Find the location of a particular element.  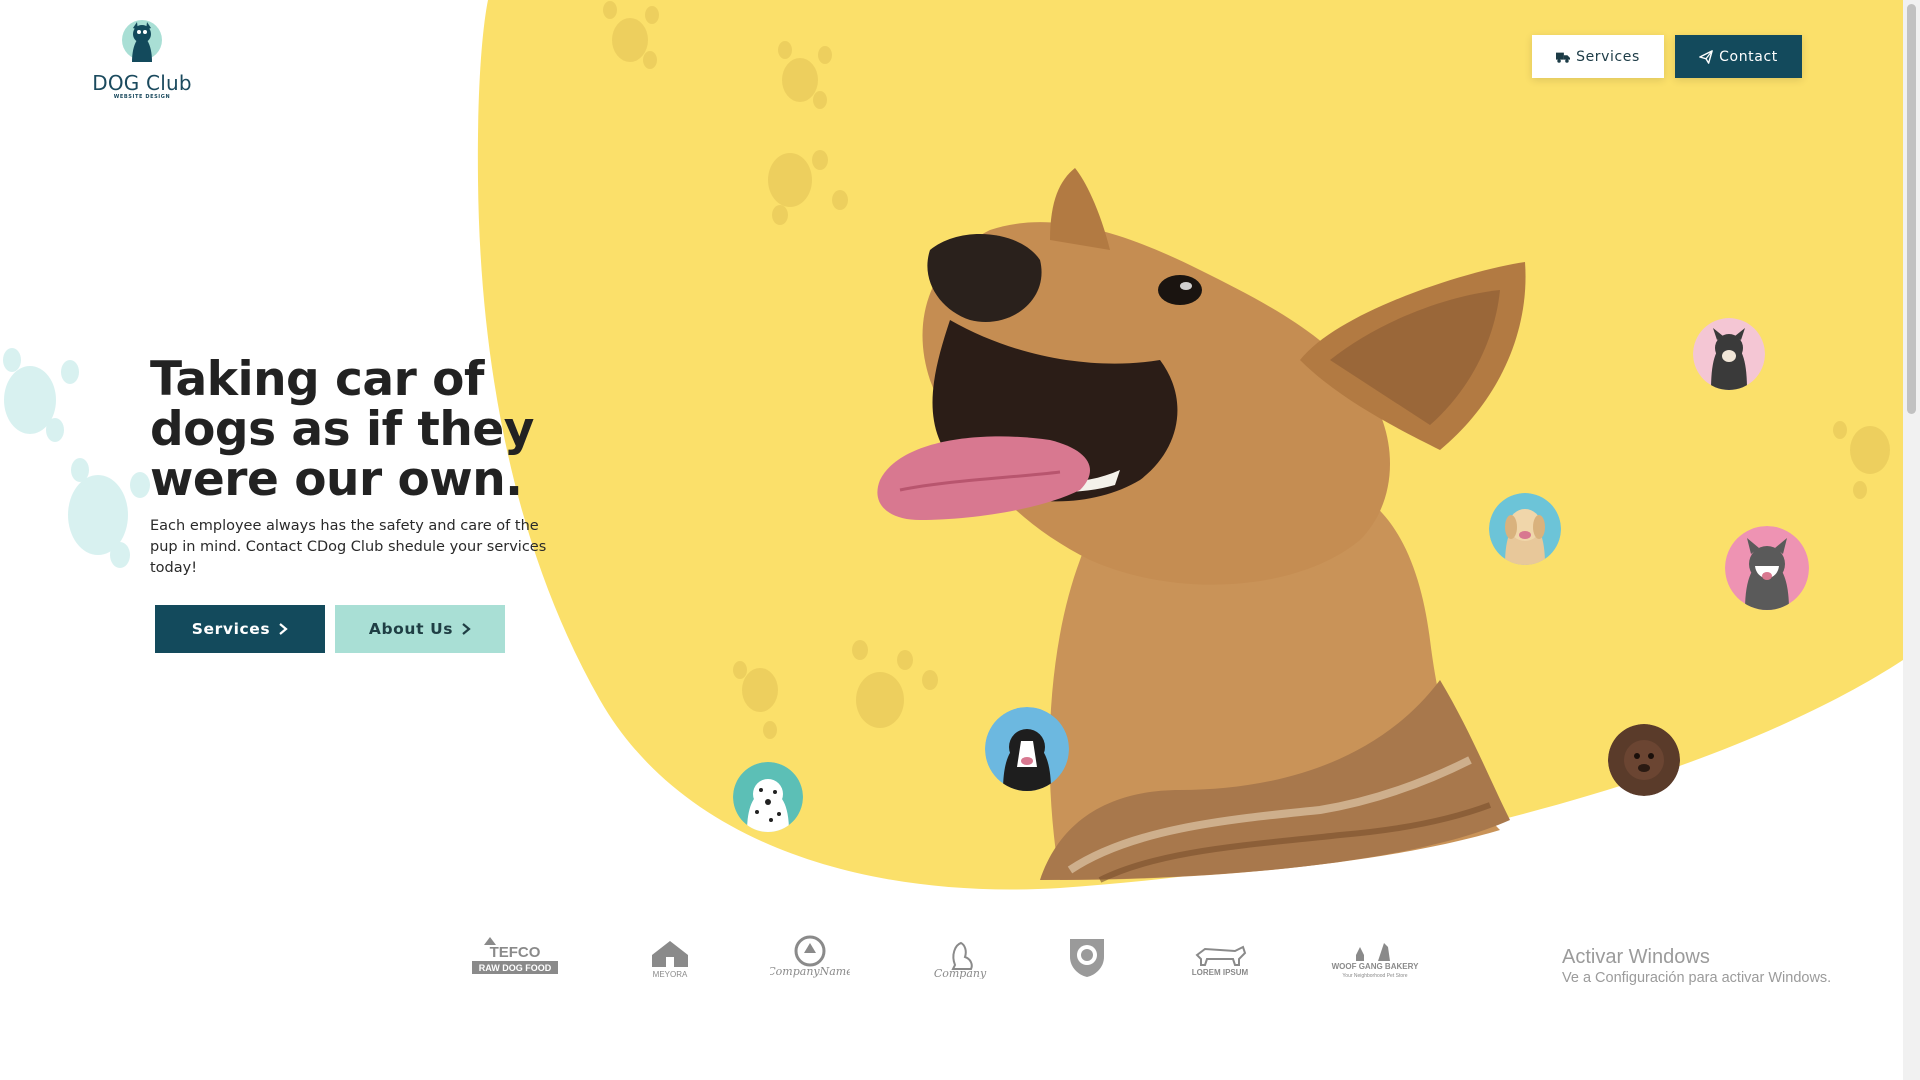

partner-logo-company: Company is located at coordinates (960, 960).